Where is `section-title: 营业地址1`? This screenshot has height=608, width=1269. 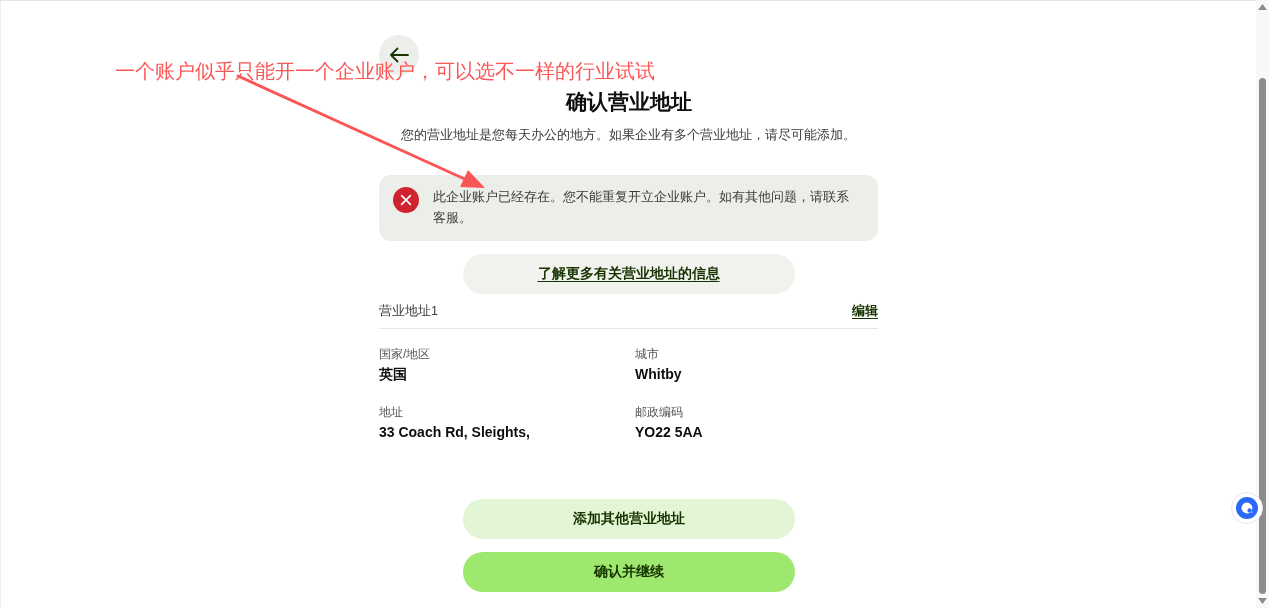
section-title: 营业地址1 is located at coordinates (408, 311).